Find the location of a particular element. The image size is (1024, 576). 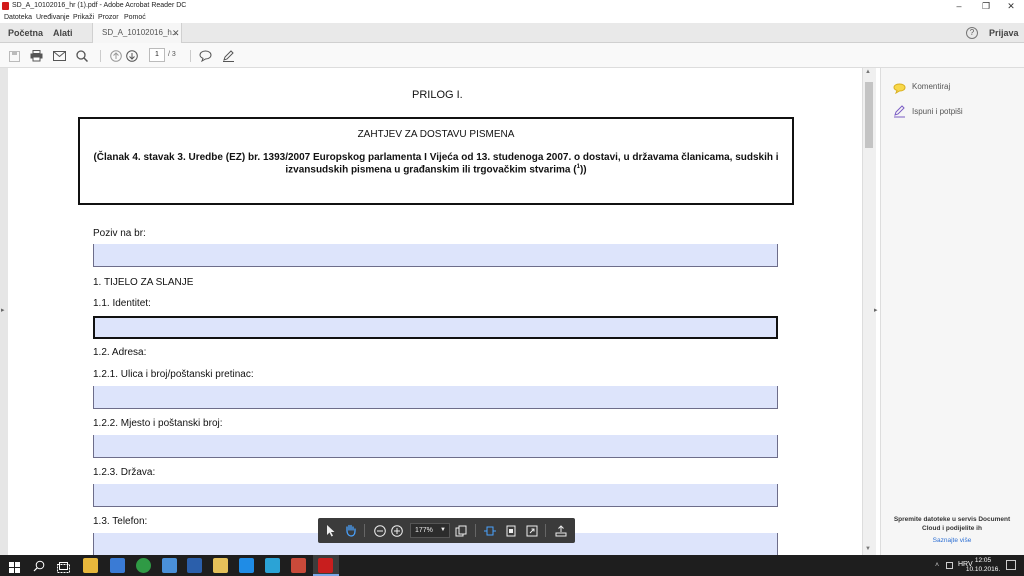

annex-heading: PRILOG I. is located at coordinates (437, 95).